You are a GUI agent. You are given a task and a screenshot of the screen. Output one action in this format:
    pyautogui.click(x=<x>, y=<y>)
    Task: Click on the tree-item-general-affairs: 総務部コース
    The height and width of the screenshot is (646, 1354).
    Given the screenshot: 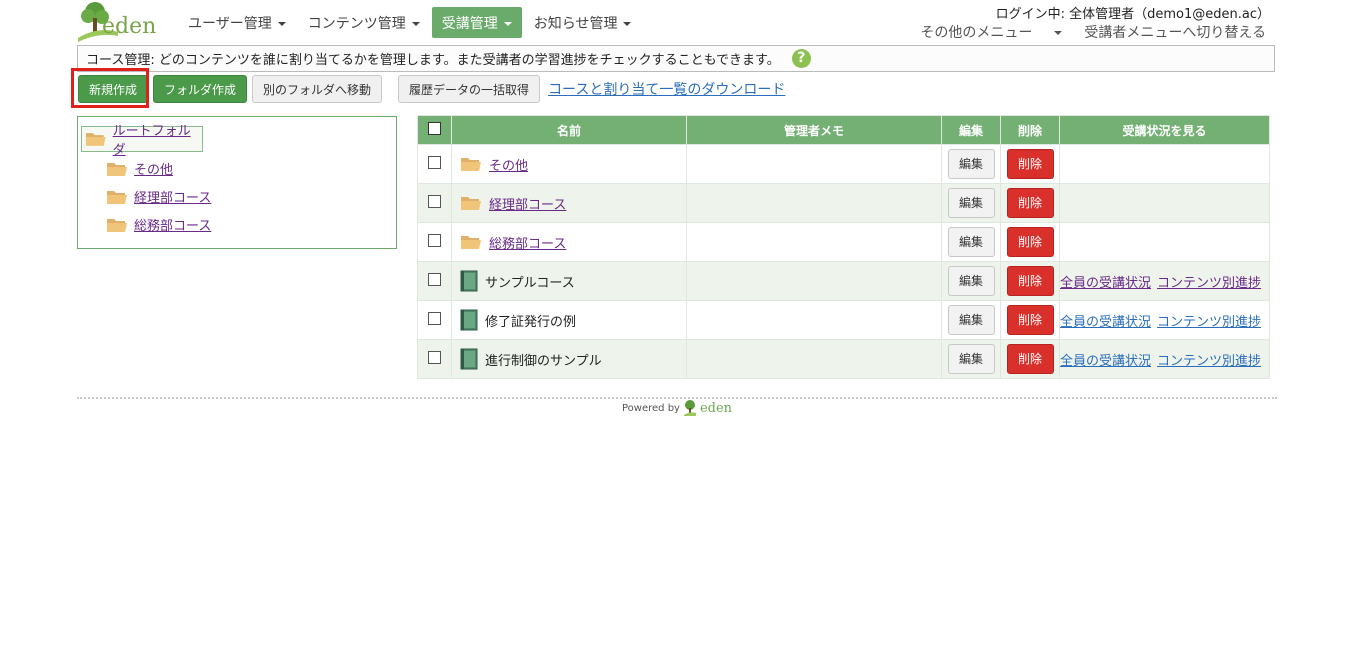 What is the action you would take?
    pyautogui.click(x=158, y=224)
    